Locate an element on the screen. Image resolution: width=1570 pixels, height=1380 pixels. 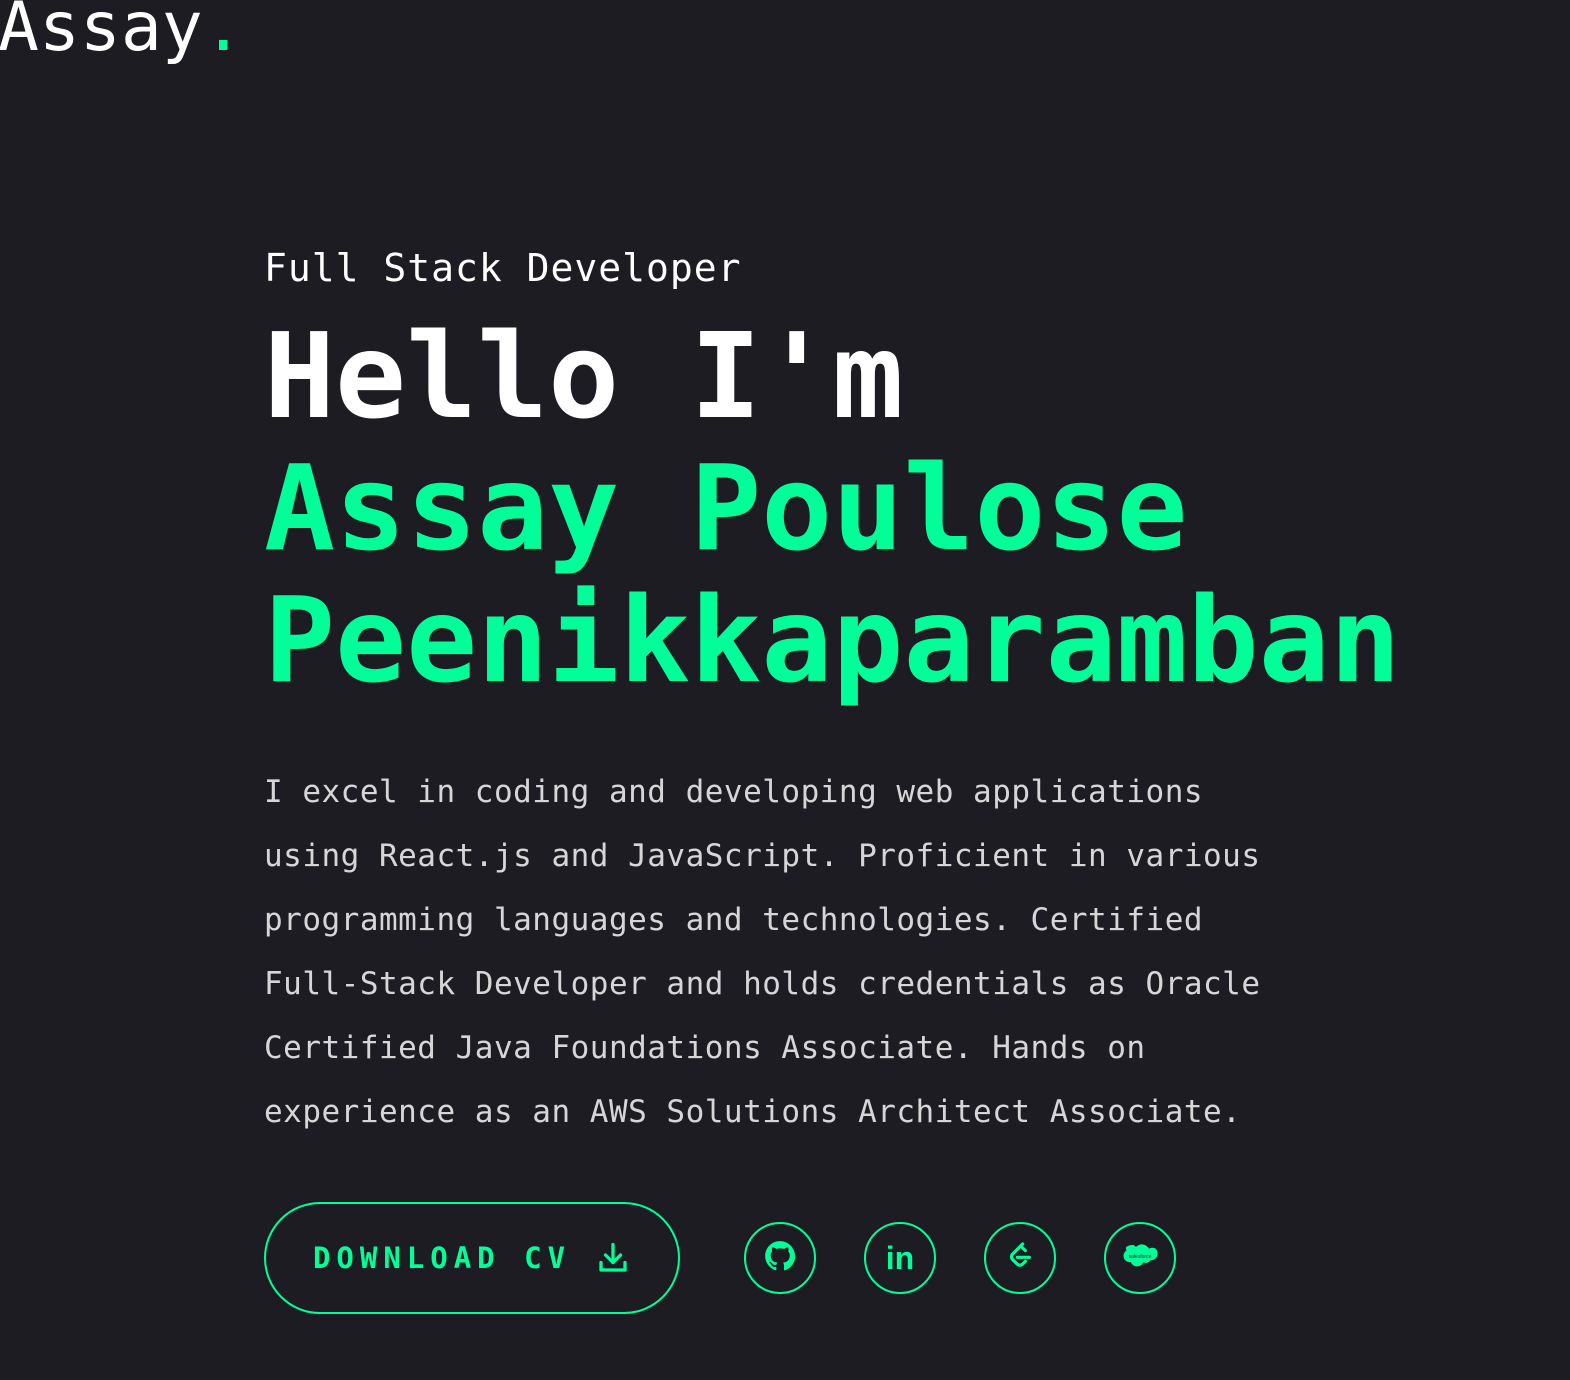
leetcode-link is located at coordinates (1020, 1258).